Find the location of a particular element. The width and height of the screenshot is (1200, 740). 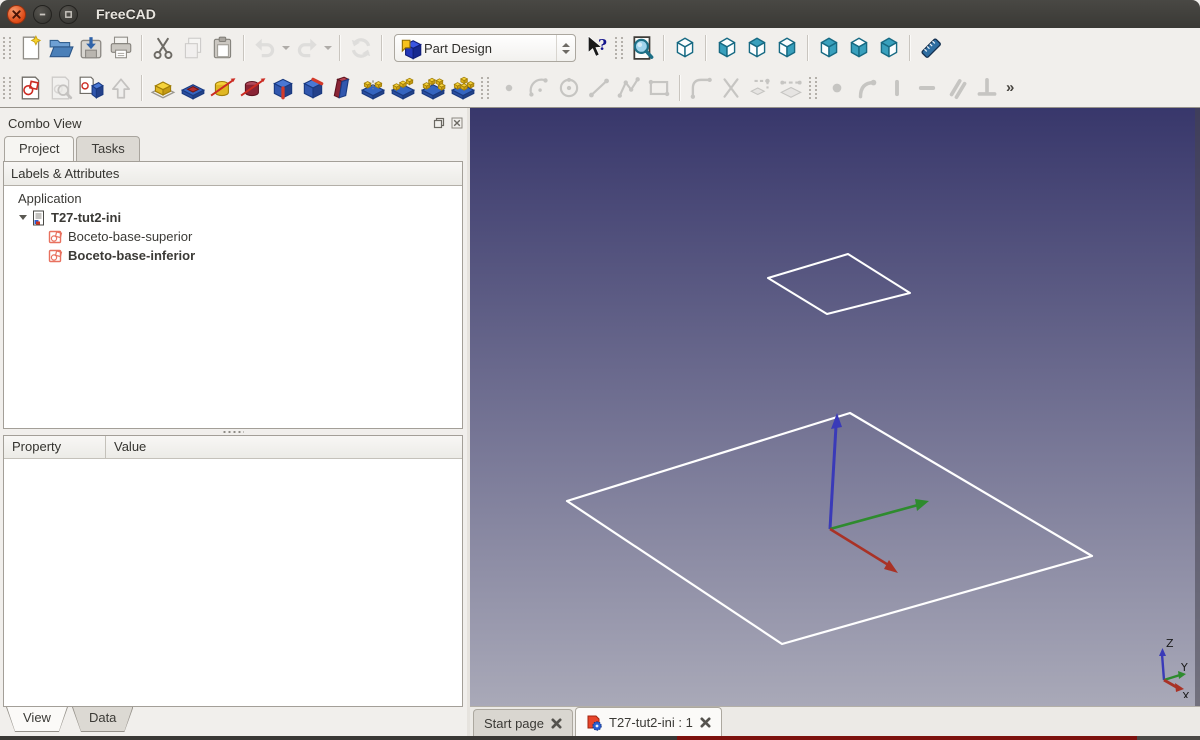

tree-header: Labels & Attributes is located at coordinates (233, 174).